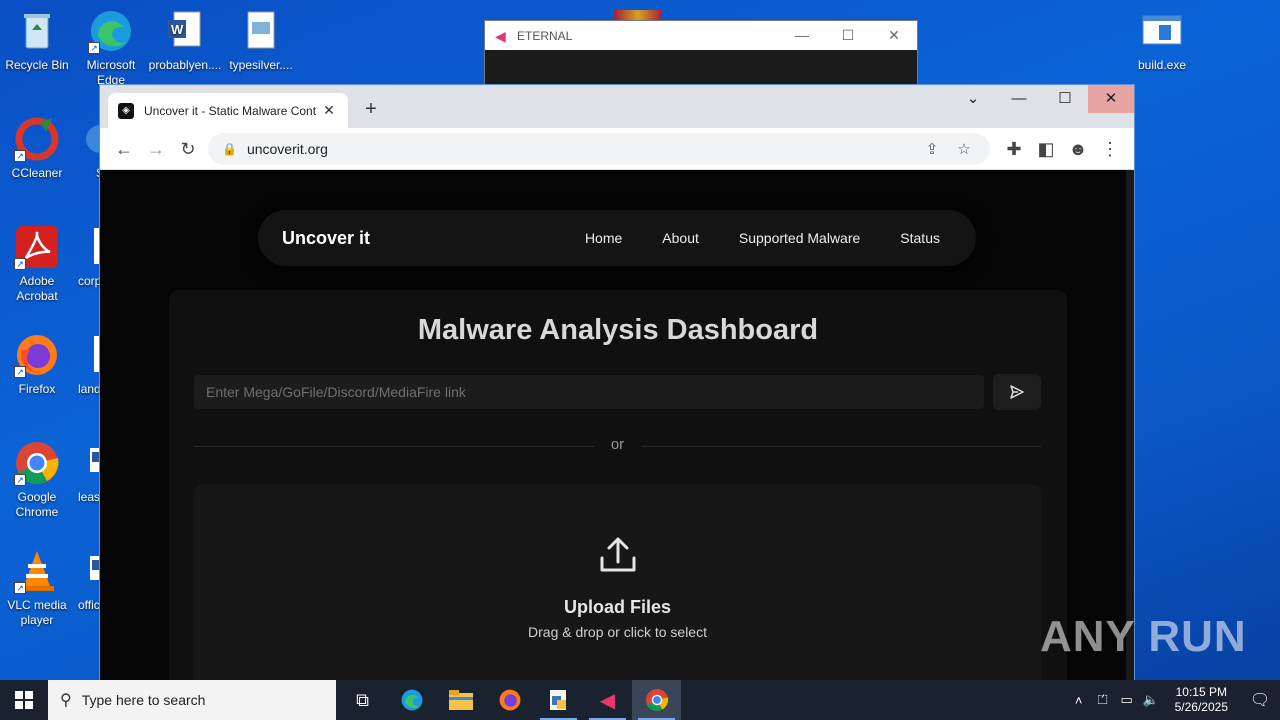 The height and width of the screenshot is (720, 1280). I want to click on taskbar-clock: 10:15 PM 5/26/2025, so click(1201, 700).